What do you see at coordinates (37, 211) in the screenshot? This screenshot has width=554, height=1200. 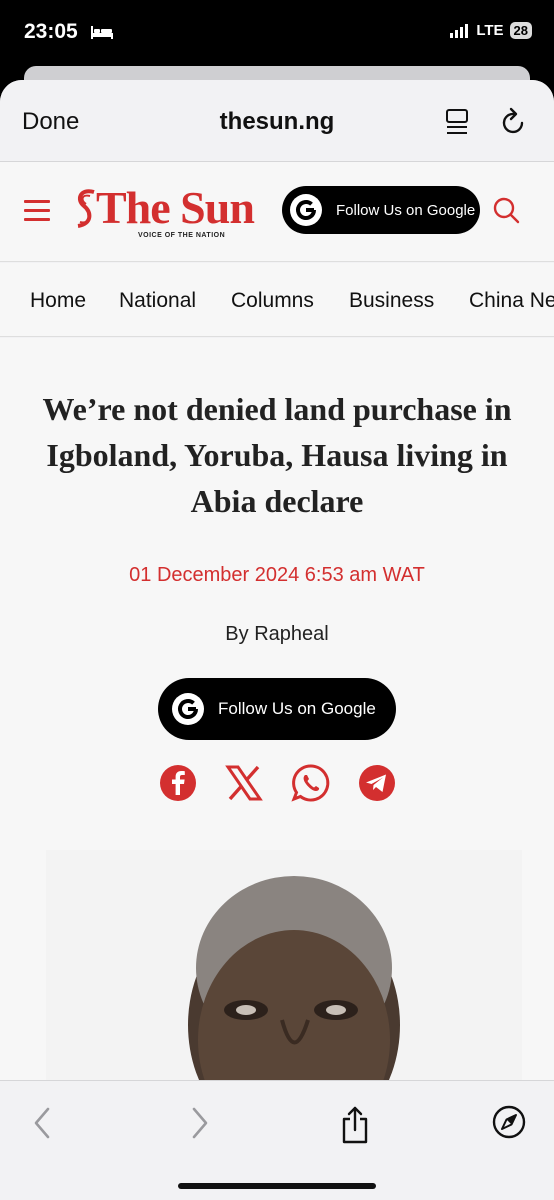 I see `menu-icon` at bounding box center [37, 211].